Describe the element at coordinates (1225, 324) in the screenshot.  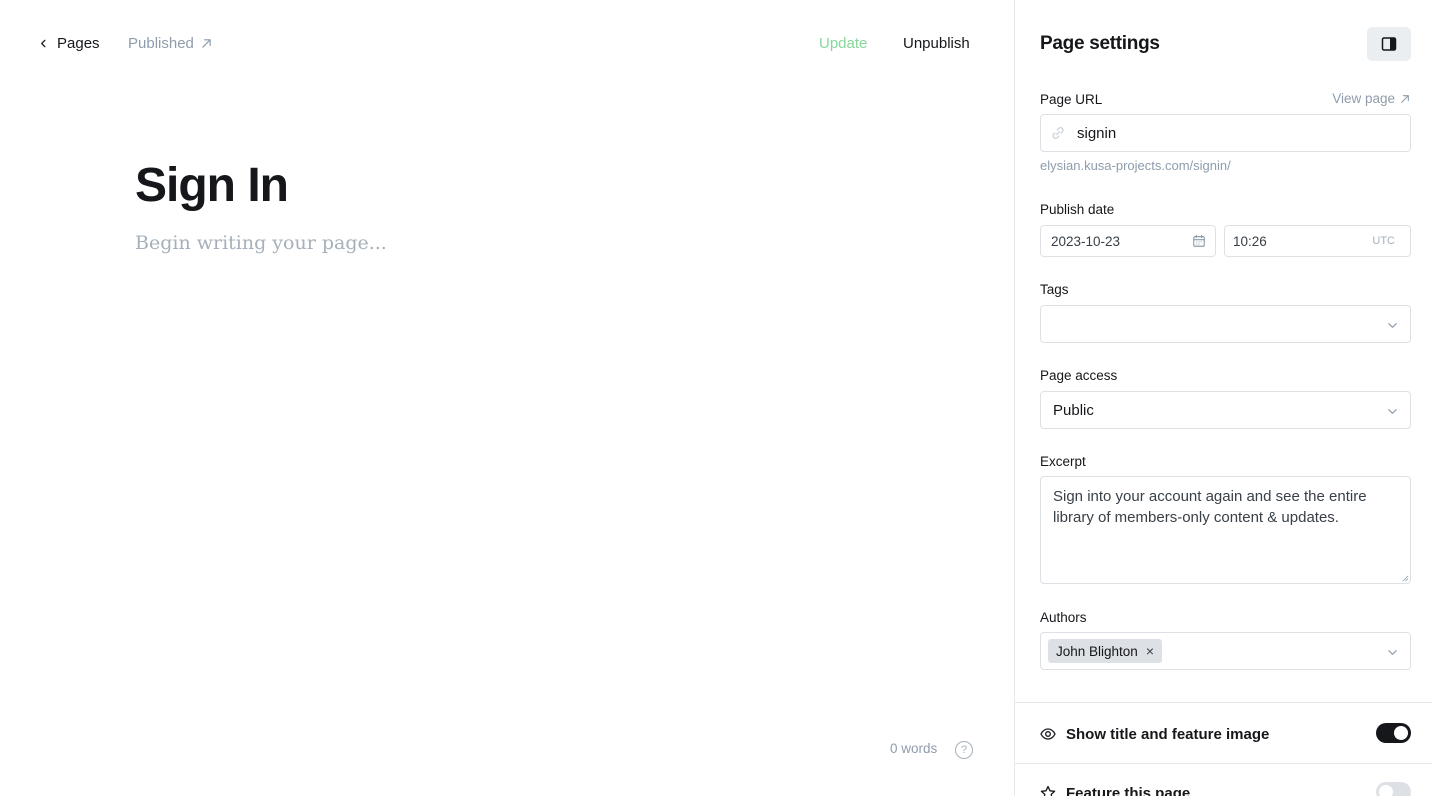
I see `tags-select` at that location.